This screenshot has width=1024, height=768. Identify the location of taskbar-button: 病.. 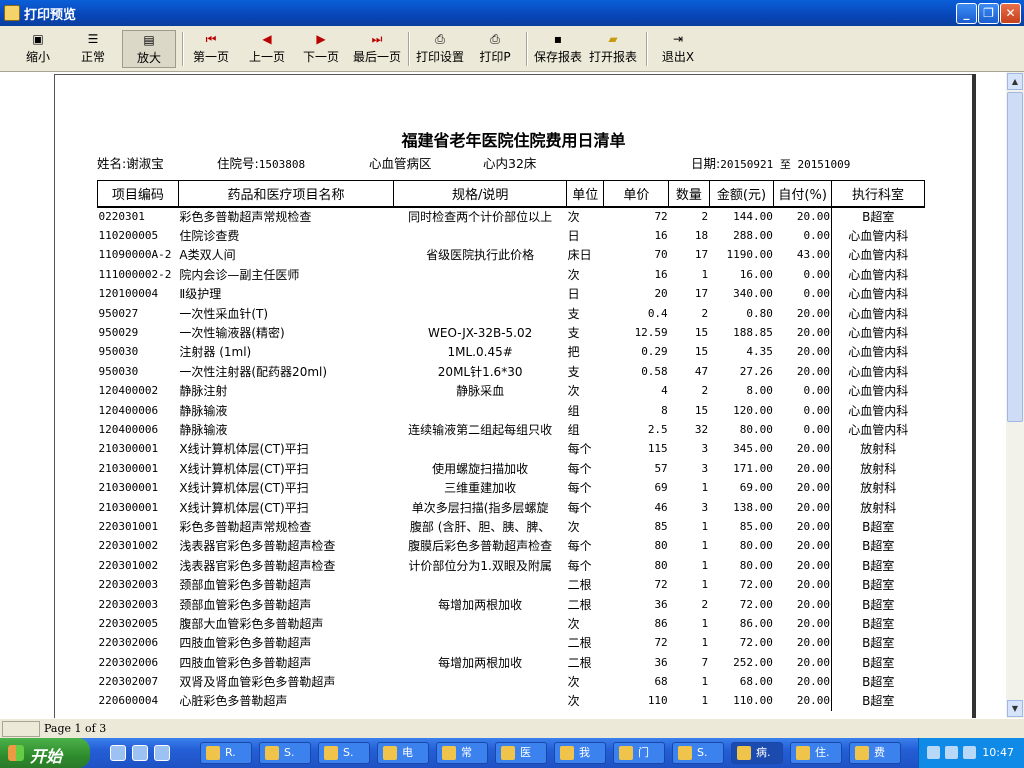
(757, 753).